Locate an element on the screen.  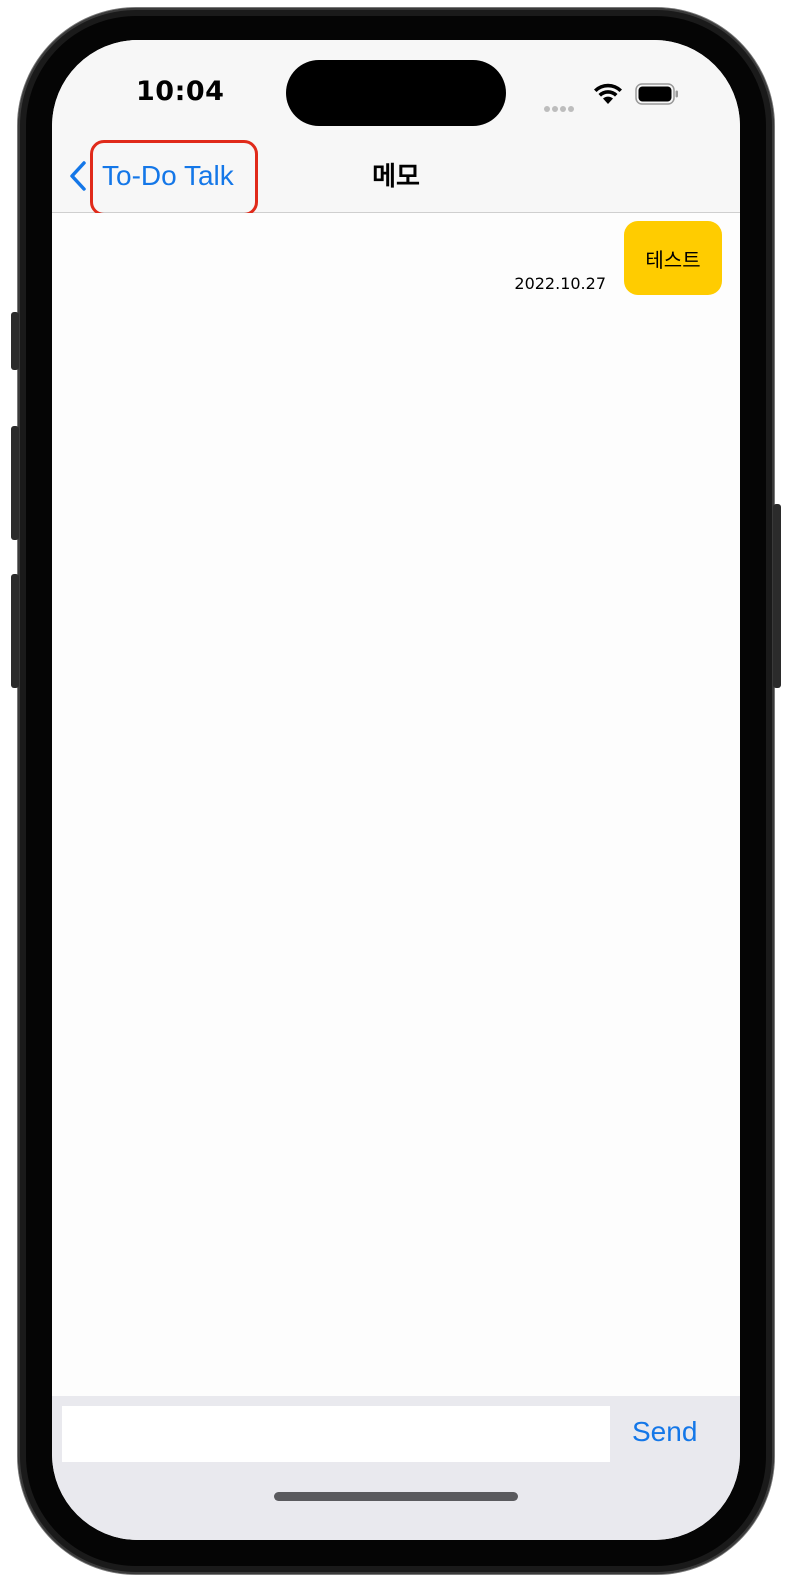
volume-up-button is located at coordinates (15, 483).